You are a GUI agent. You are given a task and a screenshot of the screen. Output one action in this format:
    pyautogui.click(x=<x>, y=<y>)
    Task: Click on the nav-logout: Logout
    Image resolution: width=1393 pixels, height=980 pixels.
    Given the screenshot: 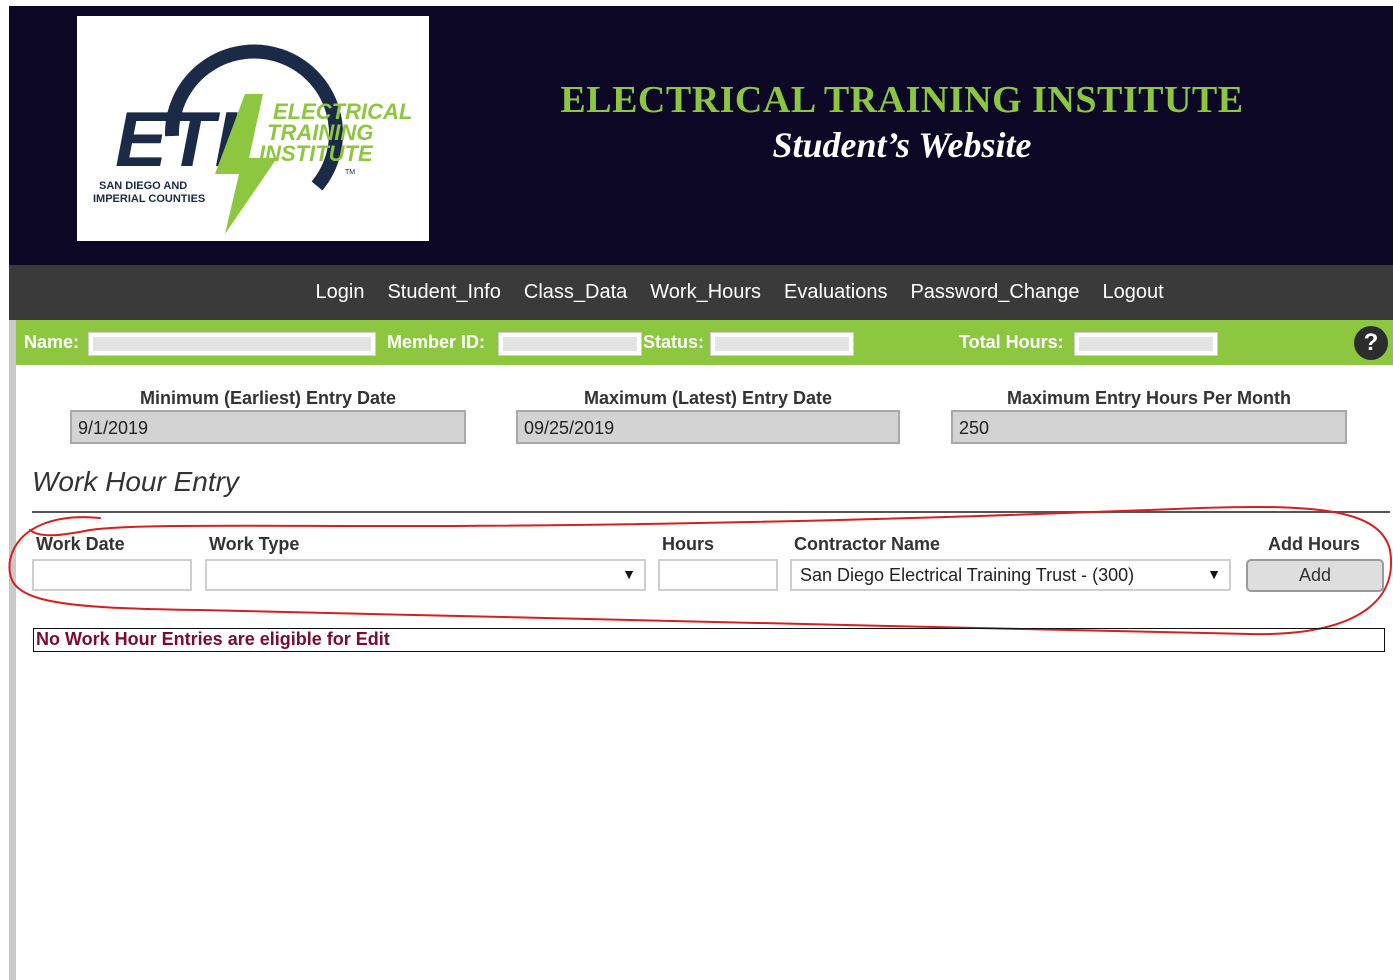 What is the action you would take?
    pyautogui.click(x=1133, y=292)
    